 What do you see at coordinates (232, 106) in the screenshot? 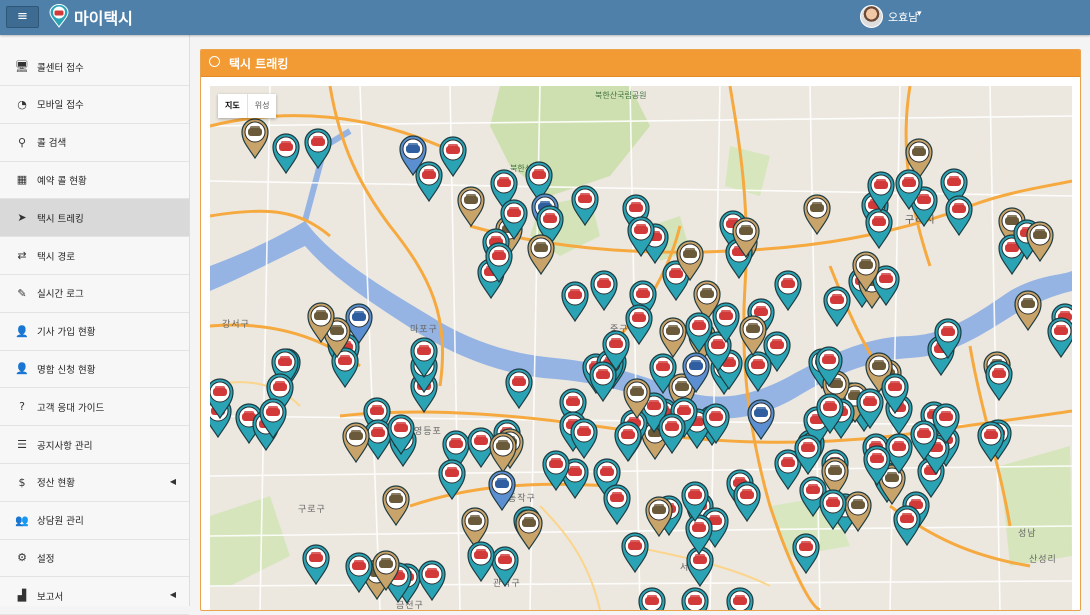
I see `map-type-map-button: 지도` at bounding box center [232, 106].